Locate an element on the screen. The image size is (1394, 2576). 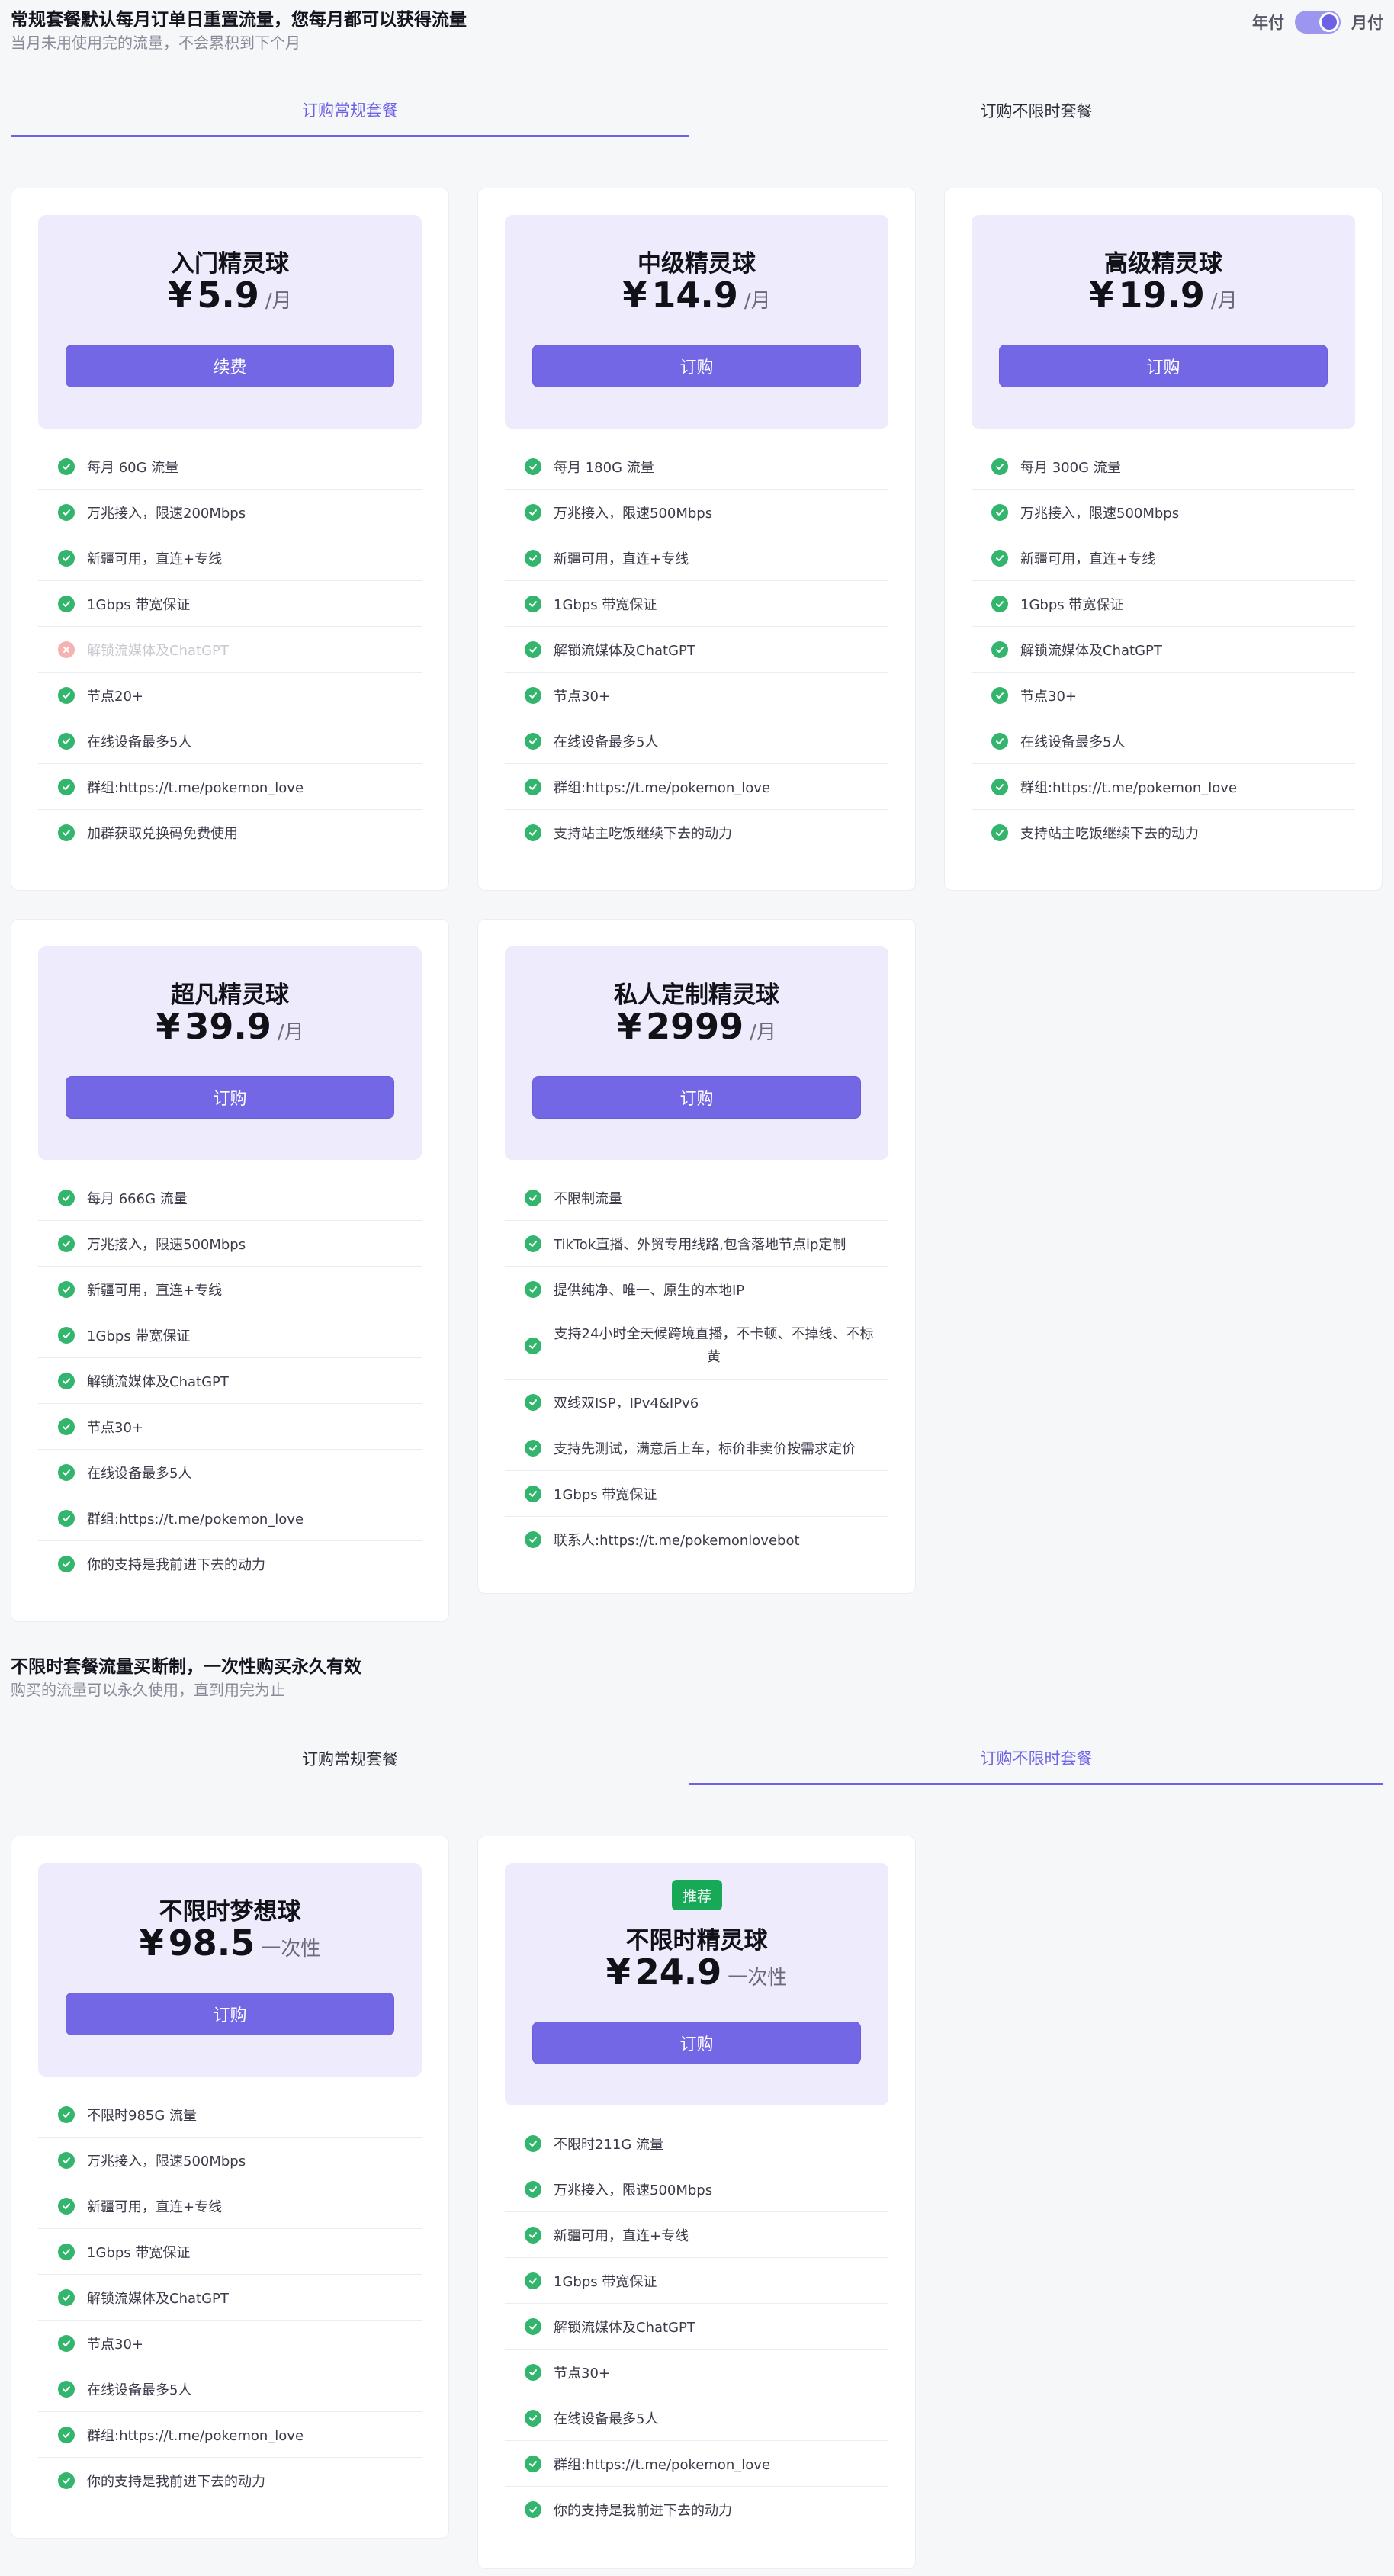
unlimited-section-subtitle: 购买的流量可以永久使用，直到用完为止 is located at coordinates (148, 1690).